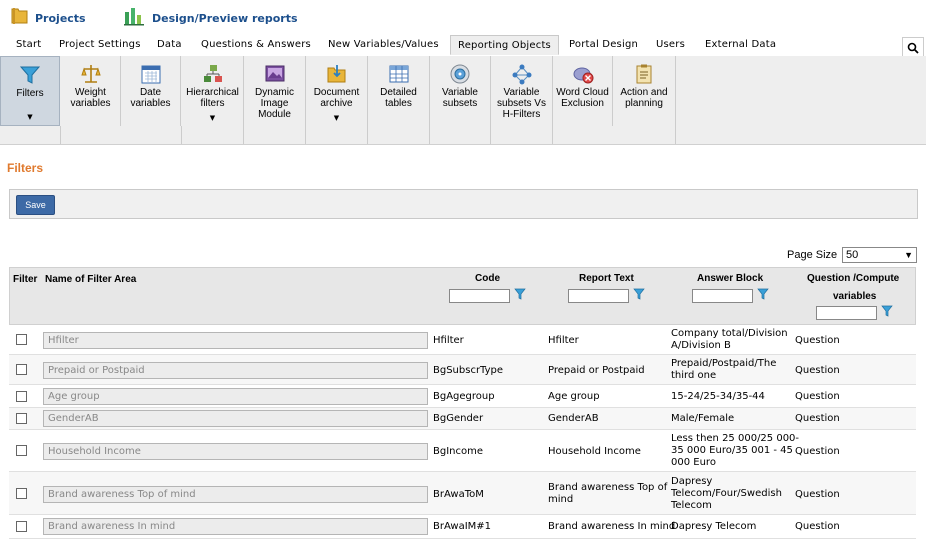  I want to click on variable-subsets-button: Variable subsets, so click(460, 91).